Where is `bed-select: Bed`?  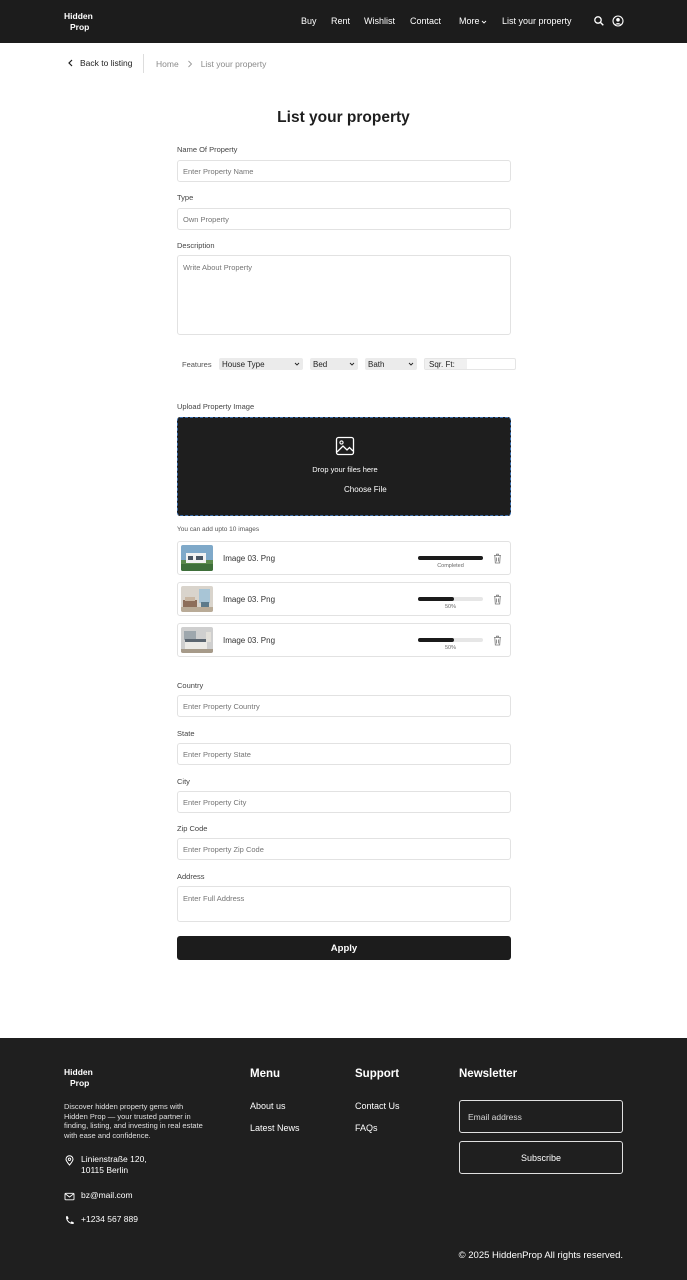
bed-select: Bed is located at coordinates (334, 364).